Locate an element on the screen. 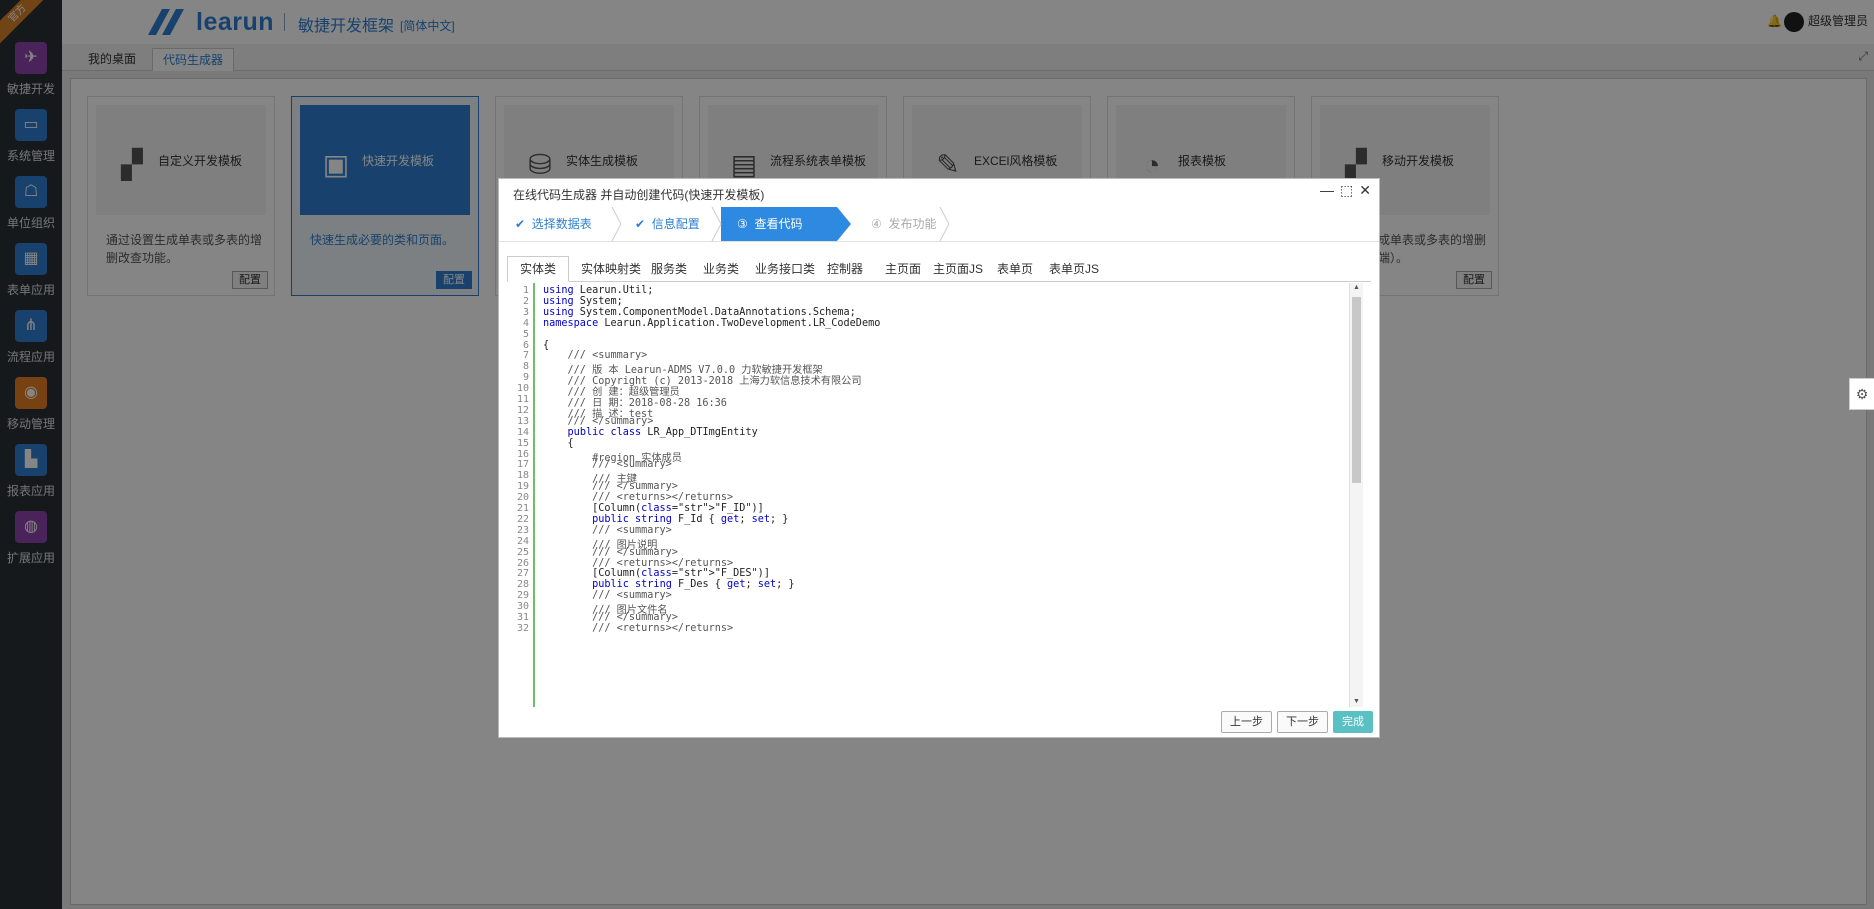  line-number: 28 is located at coordinates (522, 585).